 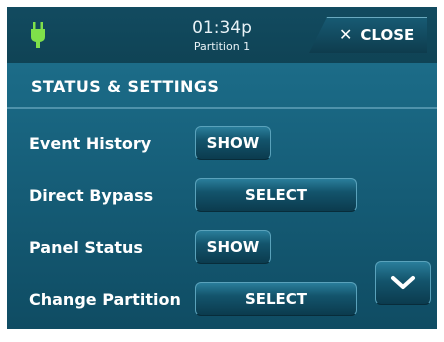 What do you see at coordinates (233, 247) in the screenshot?
I see `panel-status-show-button: SHOW` at bounding box center [233, 247].